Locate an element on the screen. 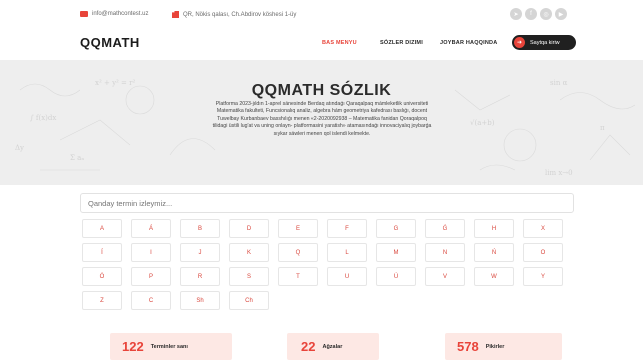  letter-button: L is located at coordinates (347, 252).